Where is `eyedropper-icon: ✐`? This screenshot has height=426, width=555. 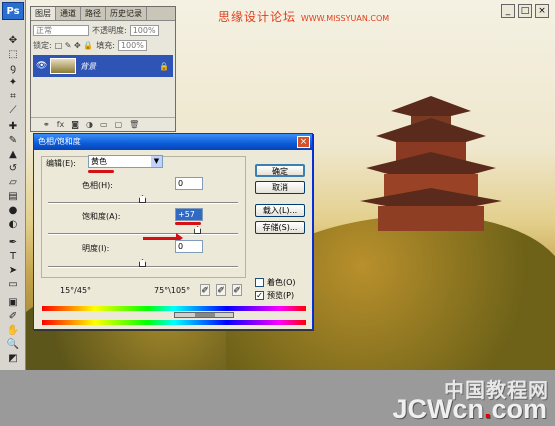 eyedropper-icon: ✐ is located at coordinates (205, 290).